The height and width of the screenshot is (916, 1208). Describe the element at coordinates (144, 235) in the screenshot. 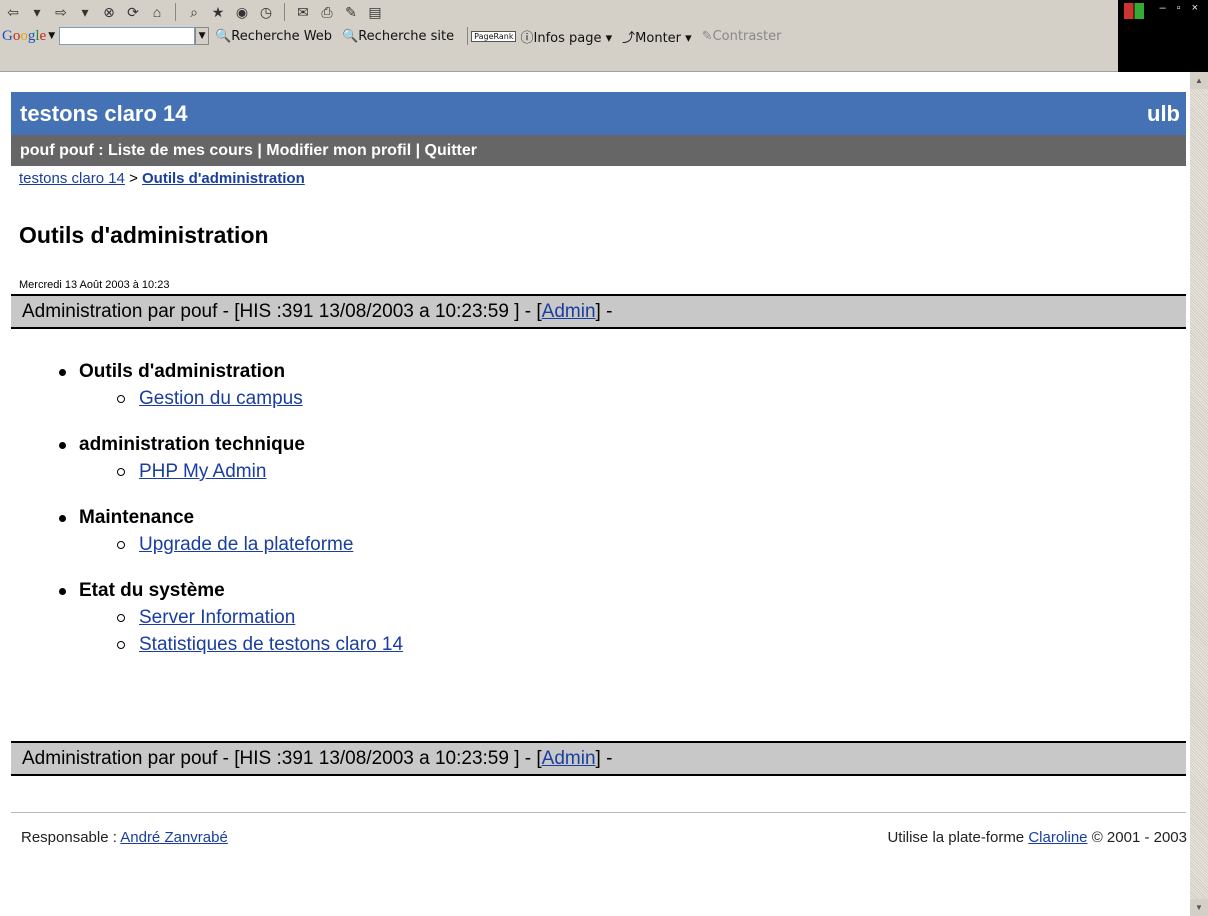

I see `page-title: Outils d'administration` at that location.